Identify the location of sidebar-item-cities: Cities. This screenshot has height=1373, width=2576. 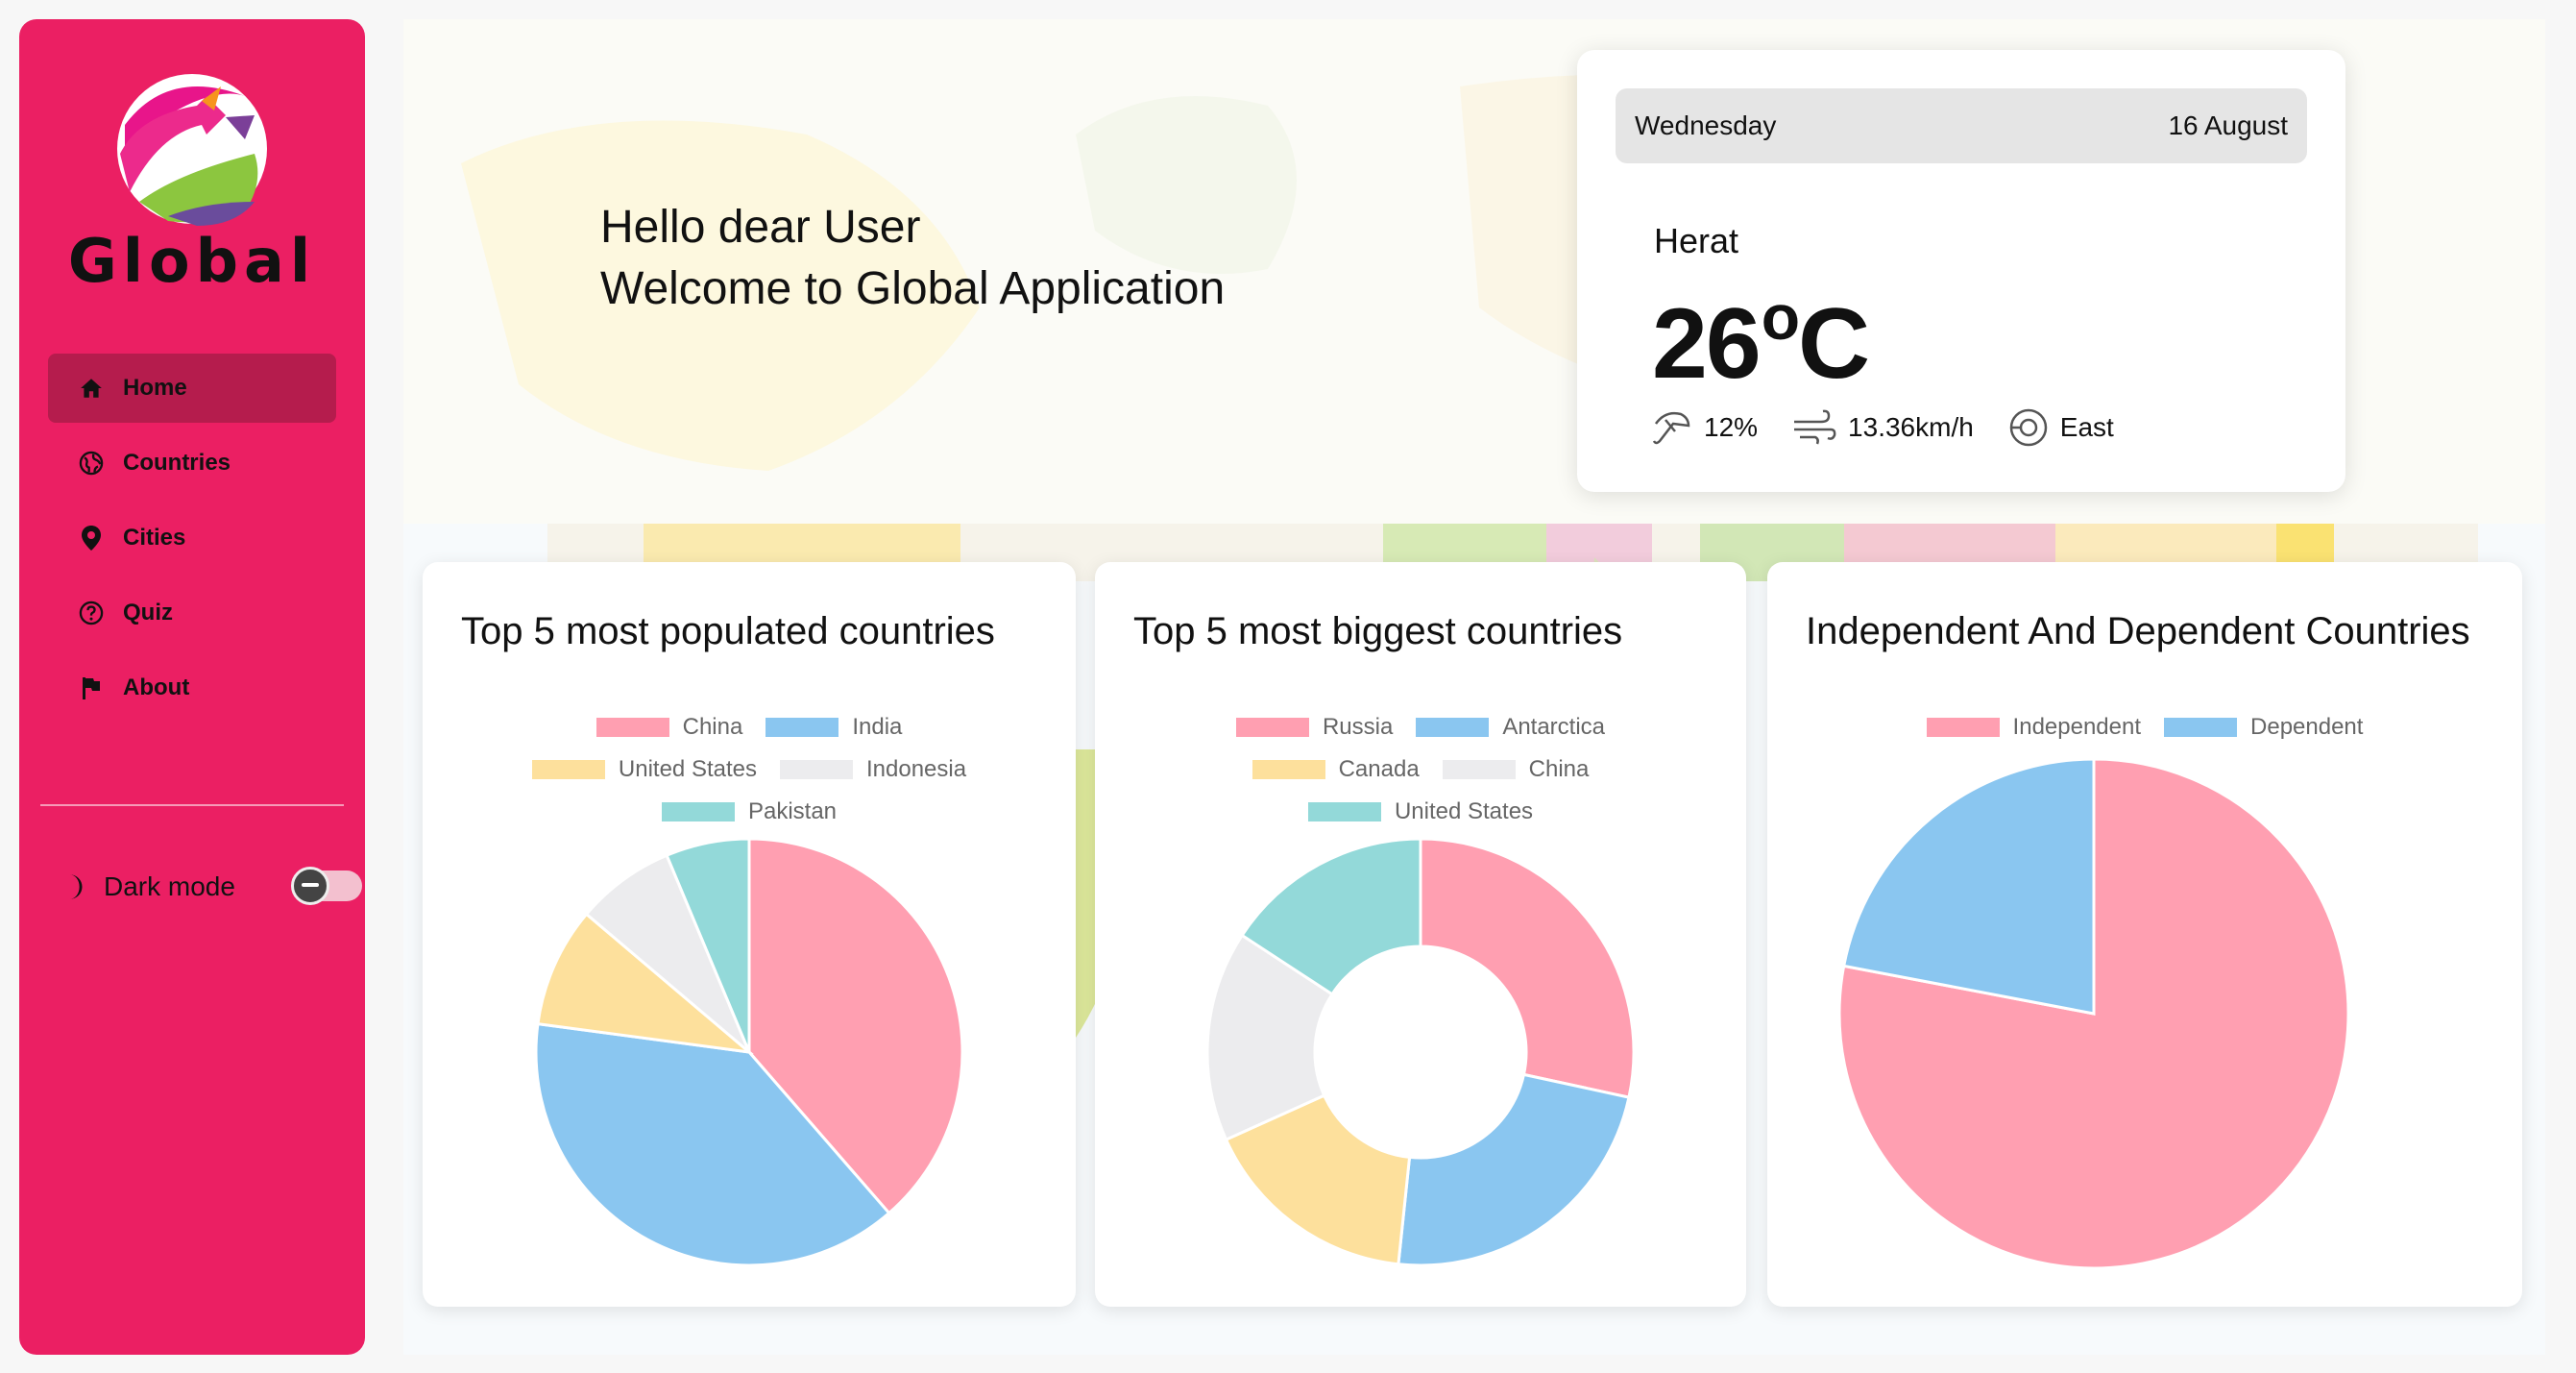
(192, 538).